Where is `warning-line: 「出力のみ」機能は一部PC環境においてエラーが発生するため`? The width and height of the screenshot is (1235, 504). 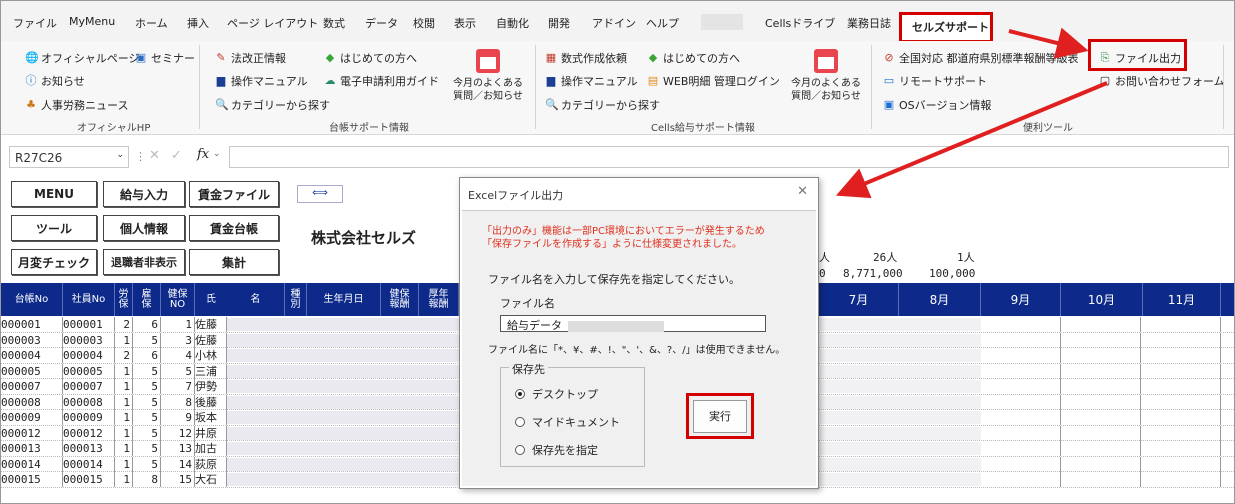 warning-line: 「出力のみ」機能は一部PC環境においてエラーが発生するため is located at coordinates (623, 231).